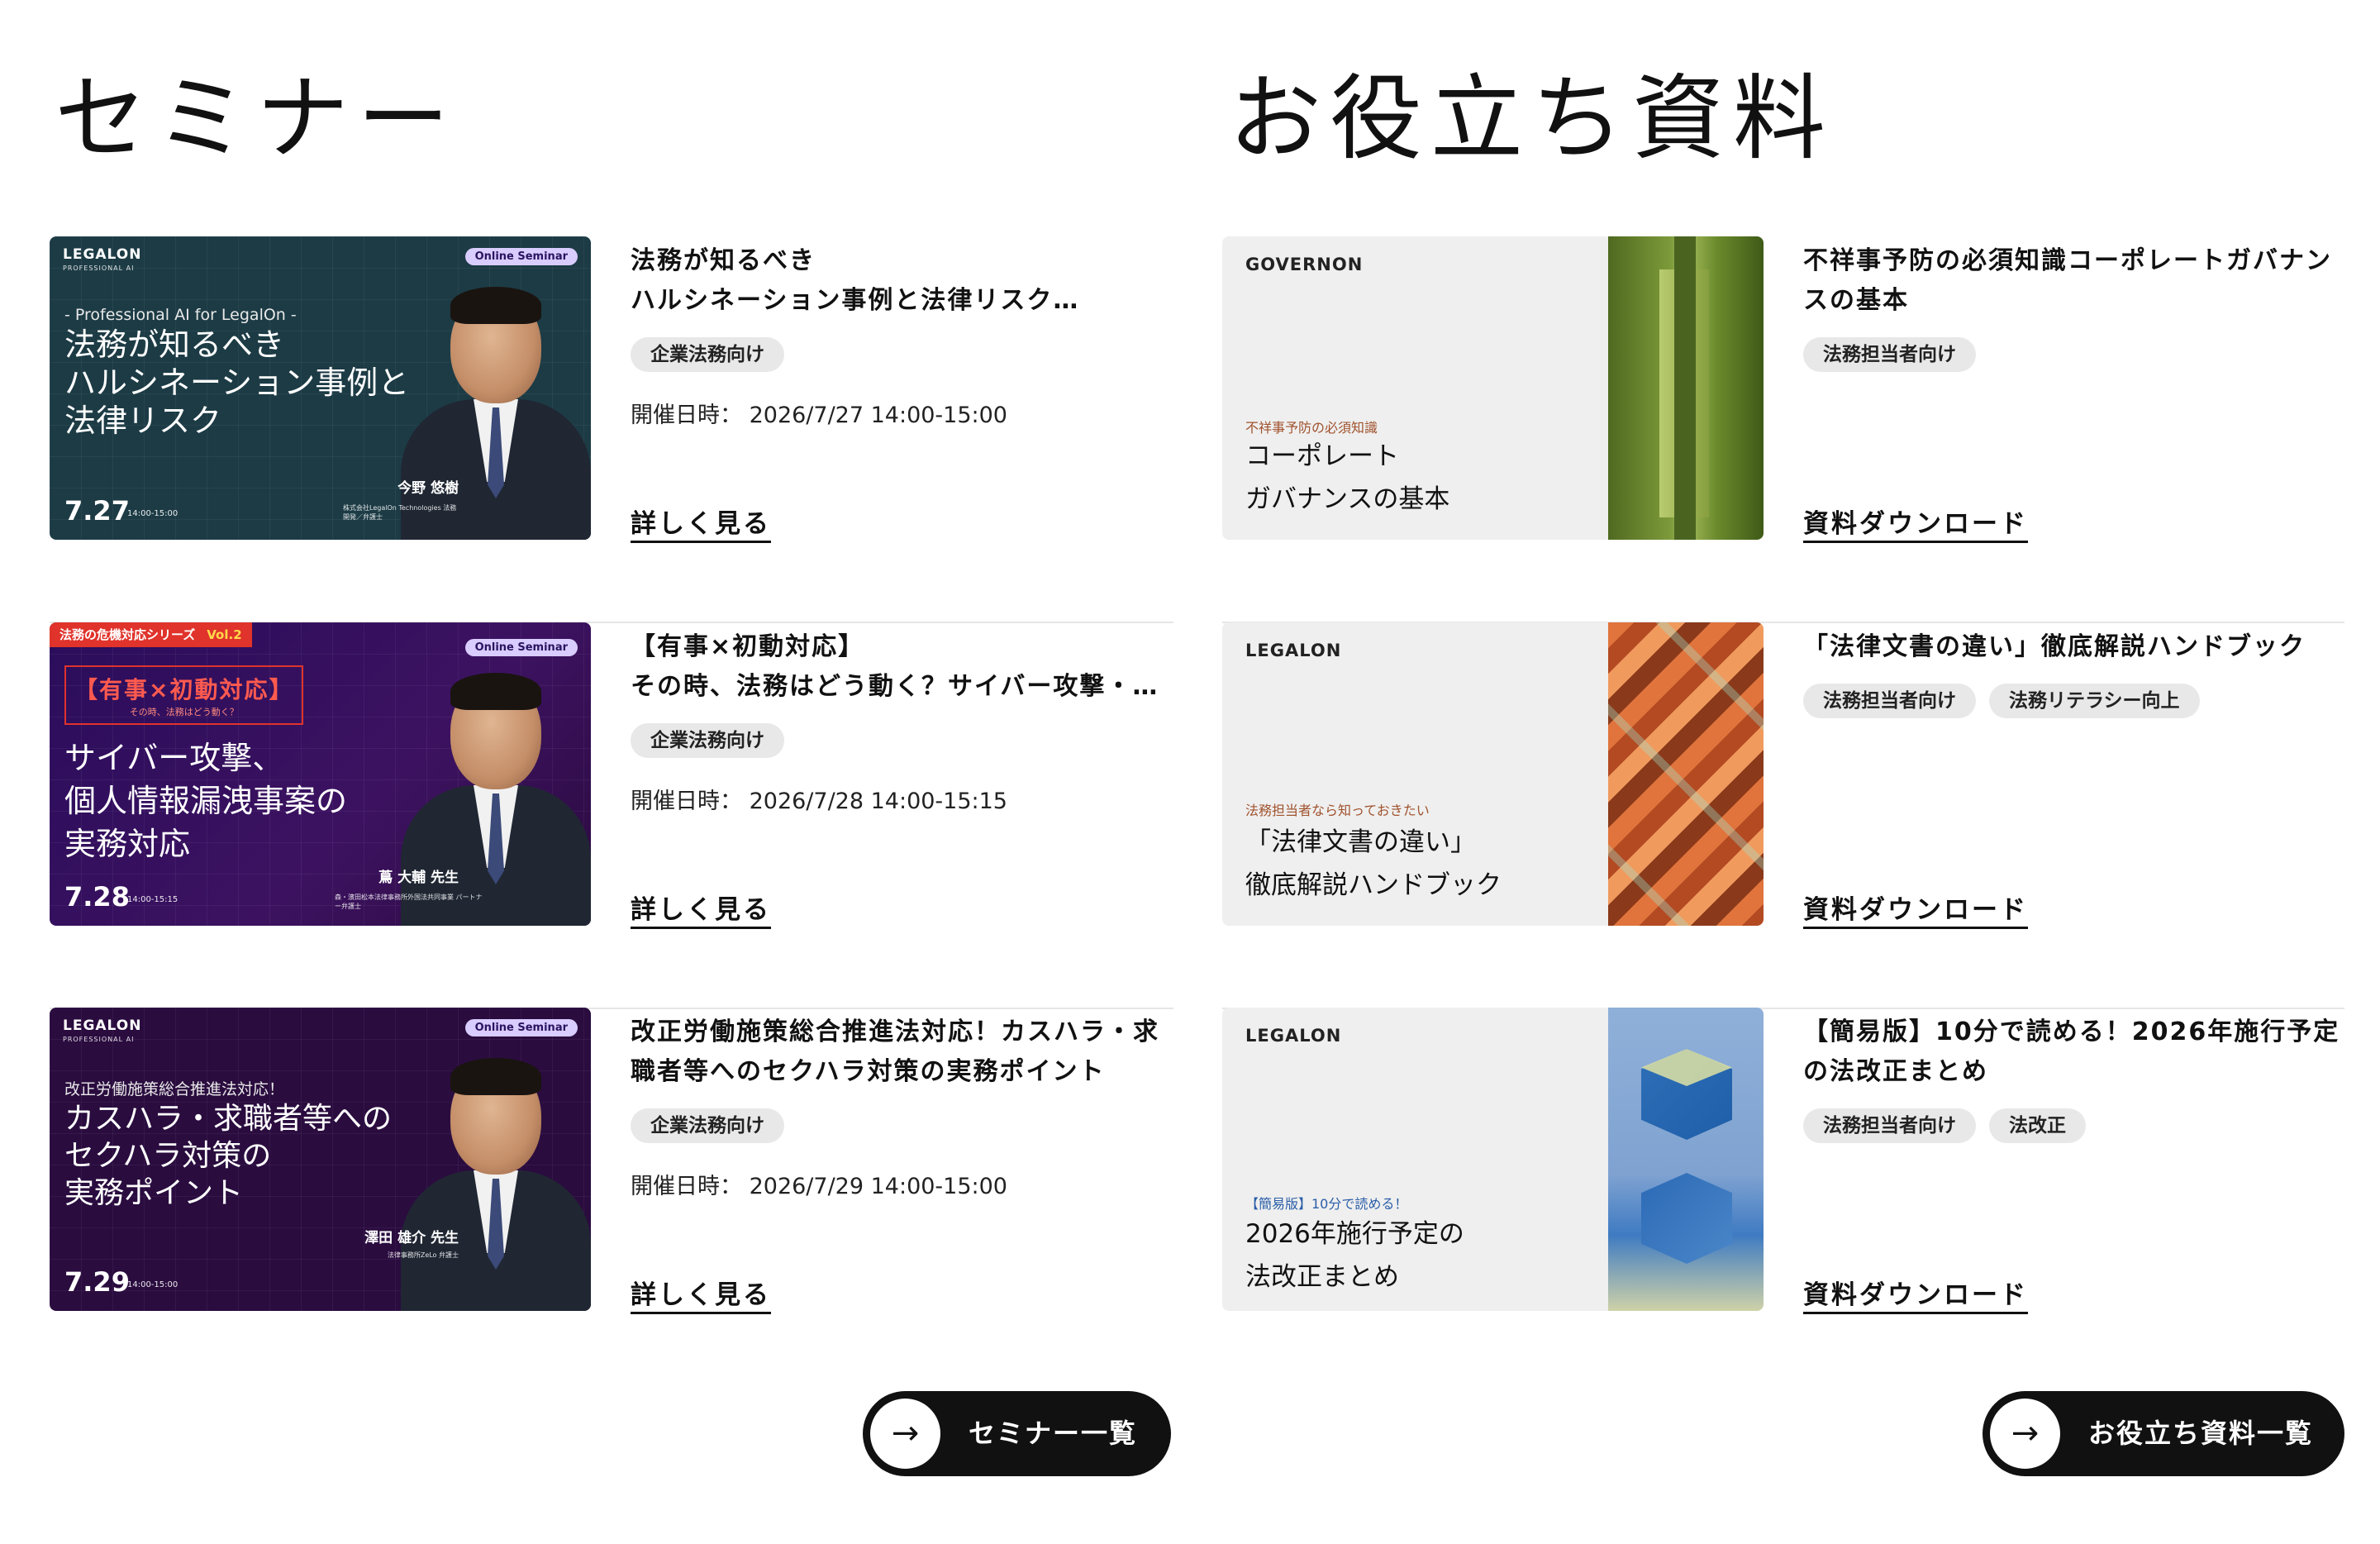  What do you see at coordinates (97, 1282) in the screenshot?
I see `thumbnail-date: 7.29` at bounding box center [97, 1282].